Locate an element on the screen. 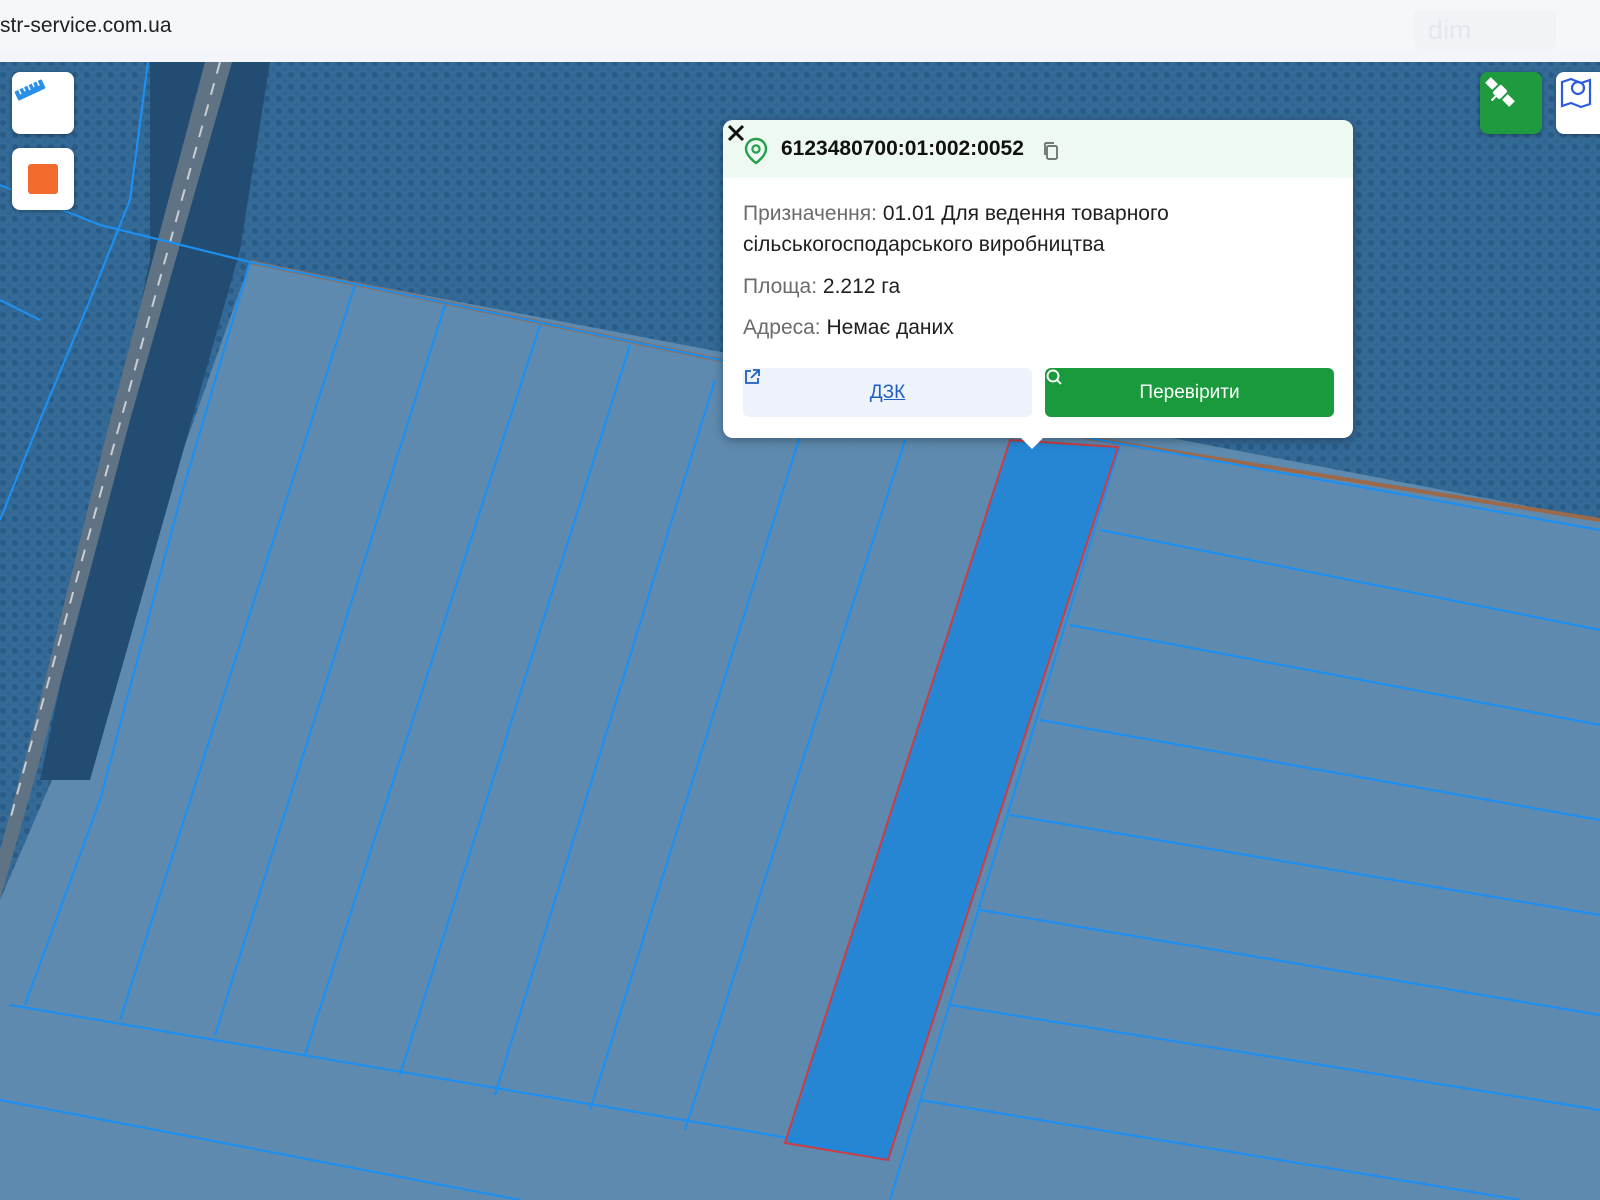  popup-pointer is located at coordinates (1032, 442).